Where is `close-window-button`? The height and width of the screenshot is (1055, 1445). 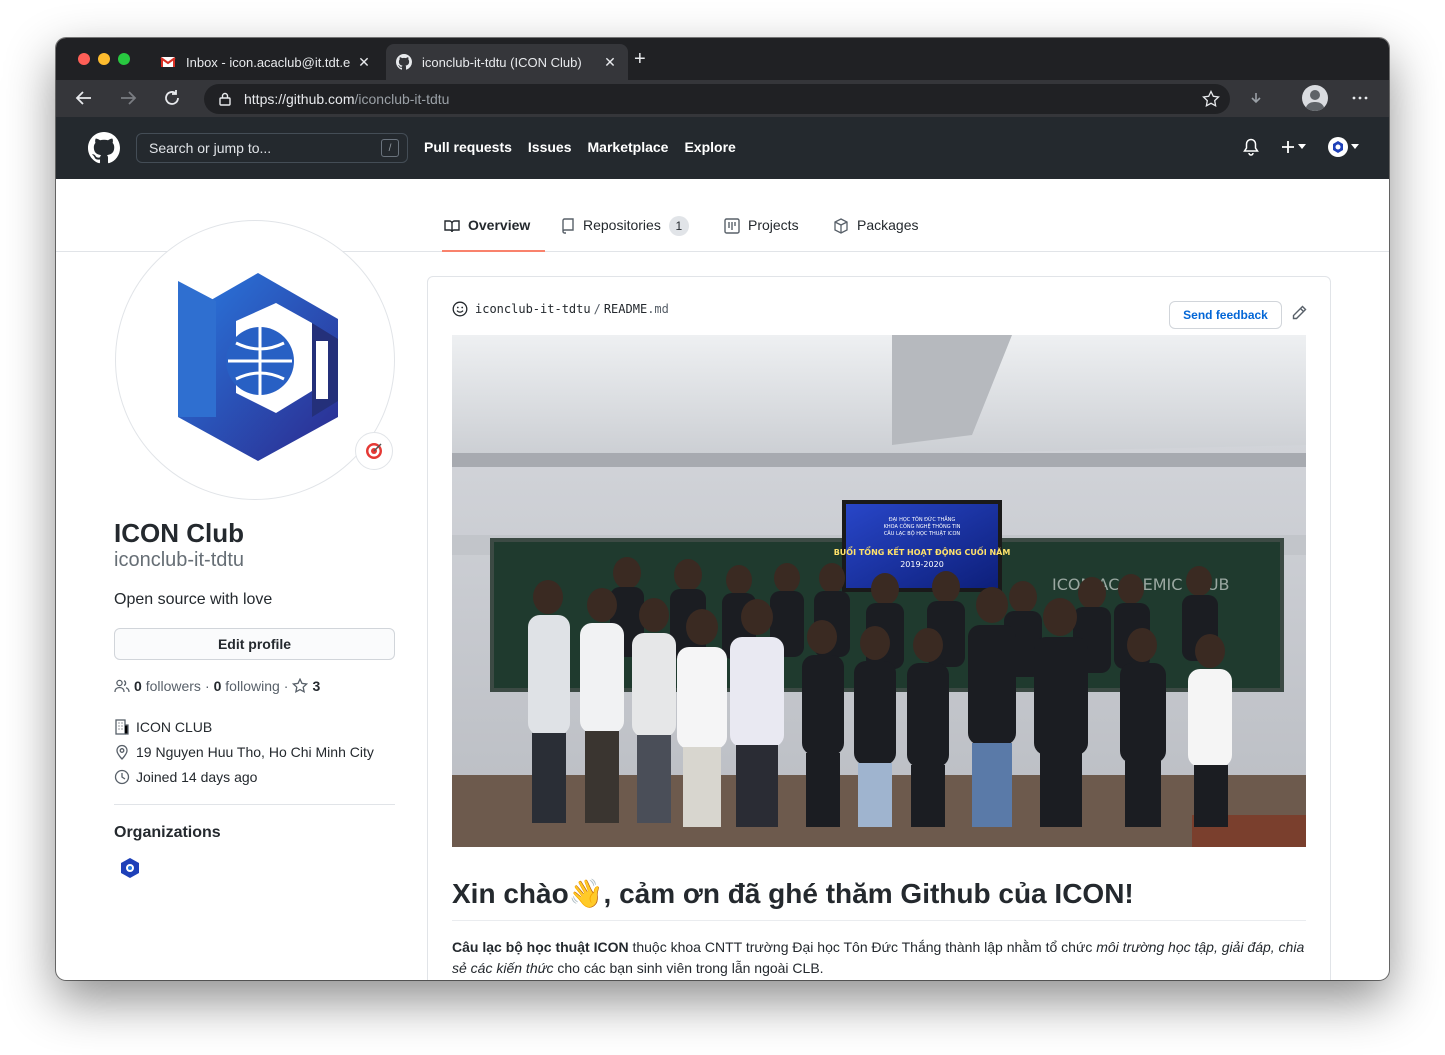
close-window-button is located at coordinates (84, 59).